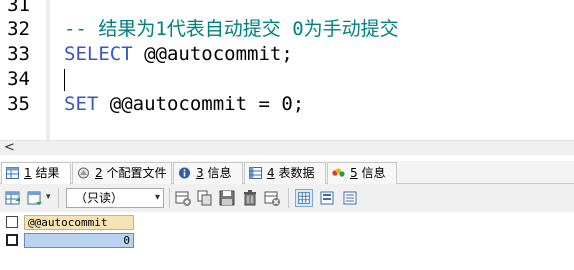  What do you see at coordinates (12, 222) in the screenshot?
I see `select-all-checkbox` at bounding box center [12, 222].